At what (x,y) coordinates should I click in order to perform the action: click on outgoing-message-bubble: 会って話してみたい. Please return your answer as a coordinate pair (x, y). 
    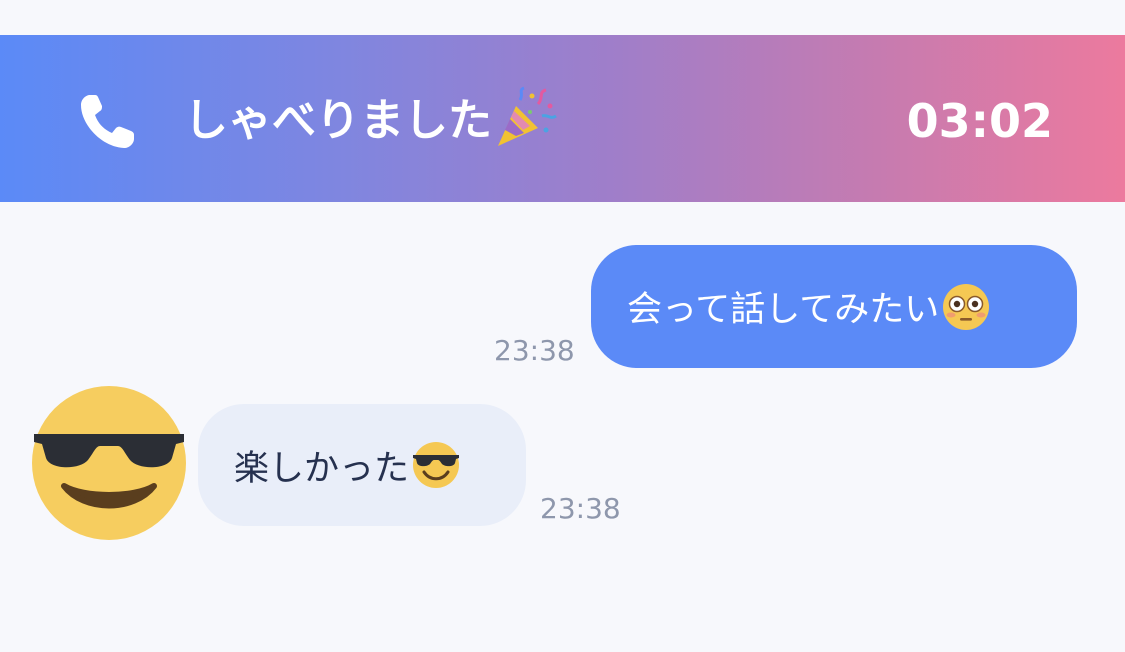
    Looking at the image, I should click on (834, 306).